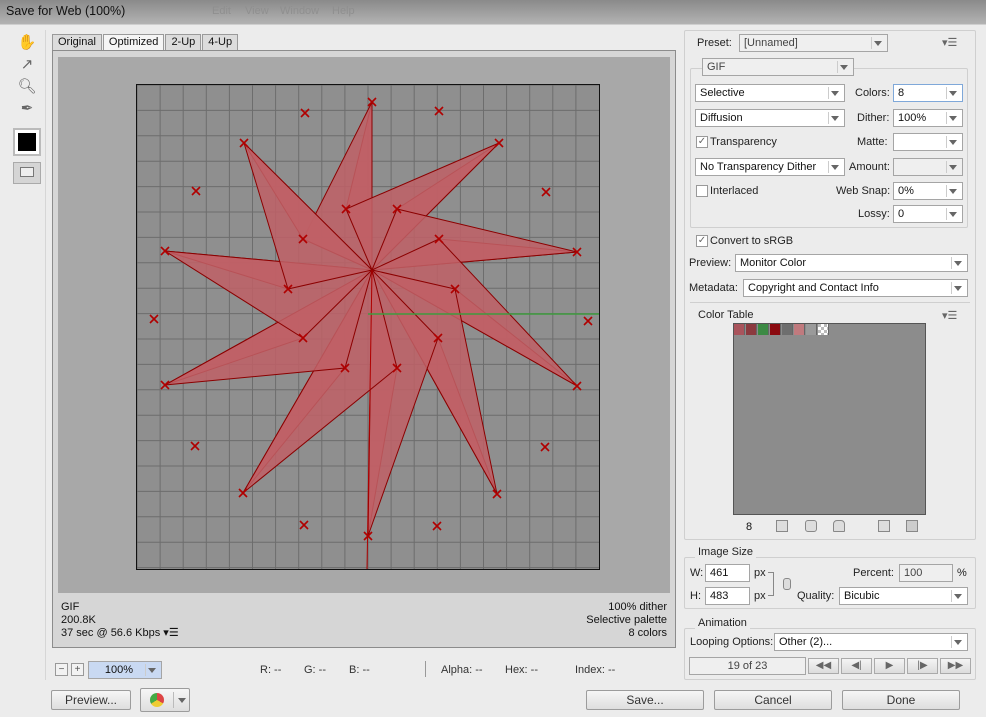 The width and height of the screenshot is (986, 717). Describe the element at coordinates (760, 573) in the screenshot. I see `width-unit: px` at that location.